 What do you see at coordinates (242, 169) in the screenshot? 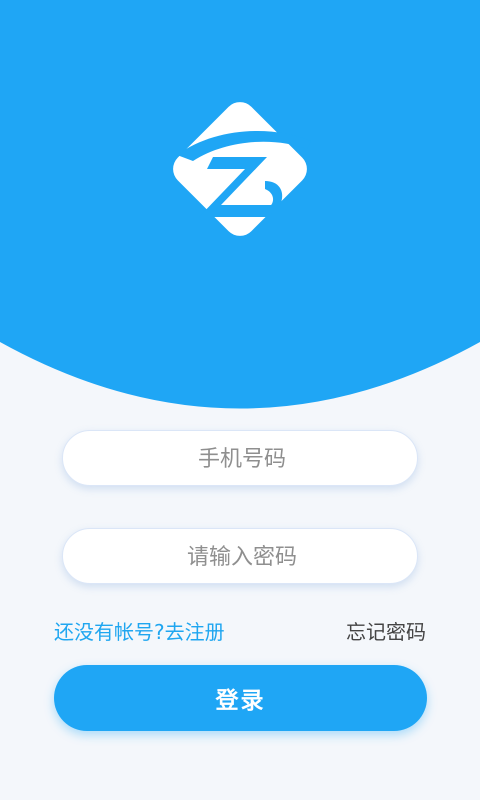
I see `app-logo-icon` at bounding box center [242, 169].